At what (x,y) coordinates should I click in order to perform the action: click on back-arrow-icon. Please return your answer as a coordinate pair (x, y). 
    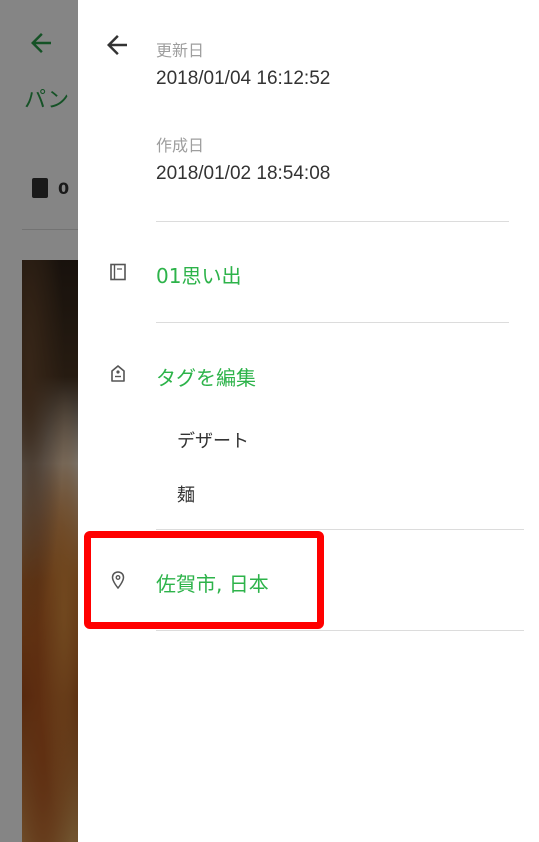
    Looking at the image, I should click on (117, 45).